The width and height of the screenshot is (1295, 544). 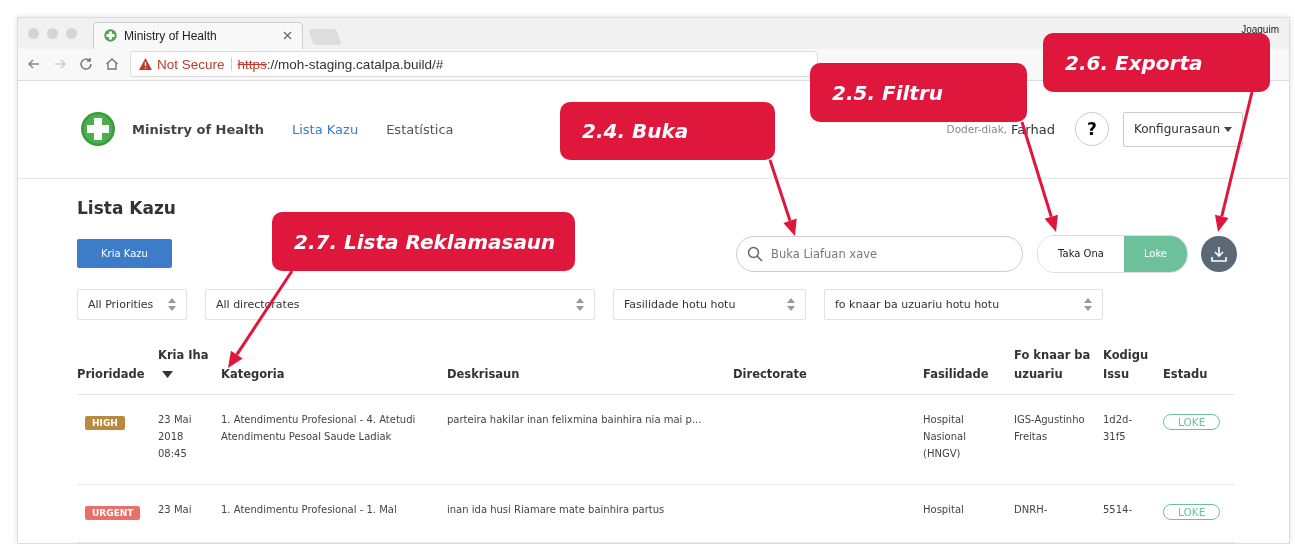 What do you see at coordinates (309, 510) in the screenshot?
I see `table-cell-text: 1. Atendimentu Profesional - 1. Mal` at bounding box center [309, 510].